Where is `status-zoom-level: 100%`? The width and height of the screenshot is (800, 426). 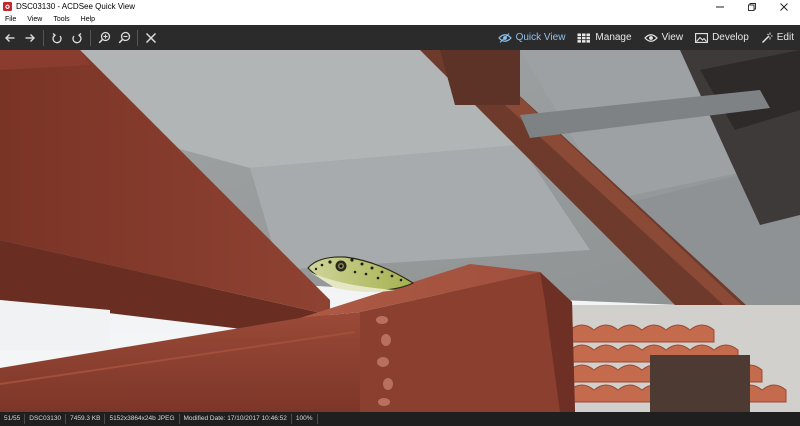 status-zoom-level: 100% is located at coordinates (305, 419).